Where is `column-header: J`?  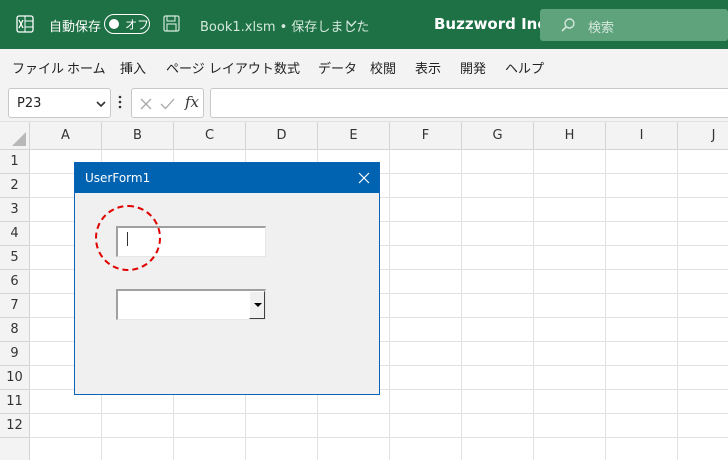
column-header: J is located at coordinates (703, 136).